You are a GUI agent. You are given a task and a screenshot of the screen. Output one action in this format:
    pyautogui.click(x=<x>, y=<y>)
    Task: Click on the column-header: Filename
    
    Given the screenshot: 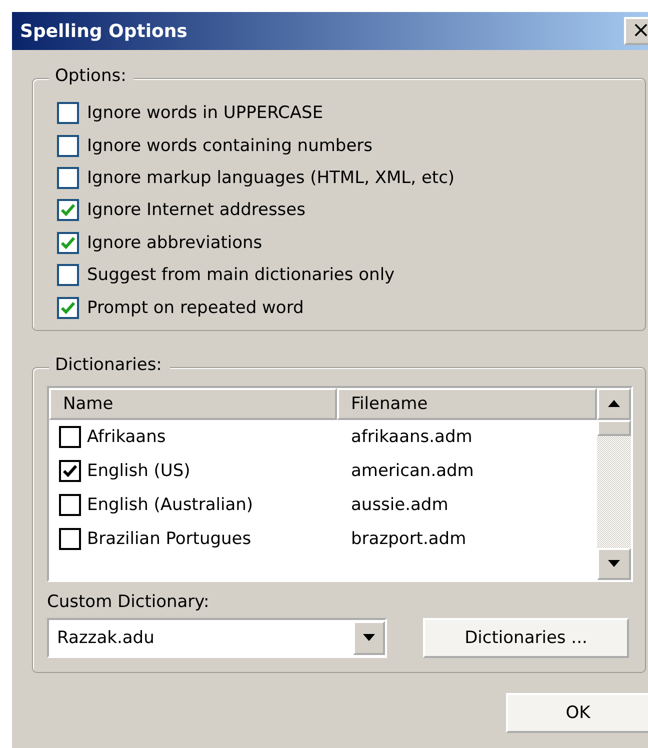 What is the action you would take?
    pyautogui.click(x=467, y=404)
    